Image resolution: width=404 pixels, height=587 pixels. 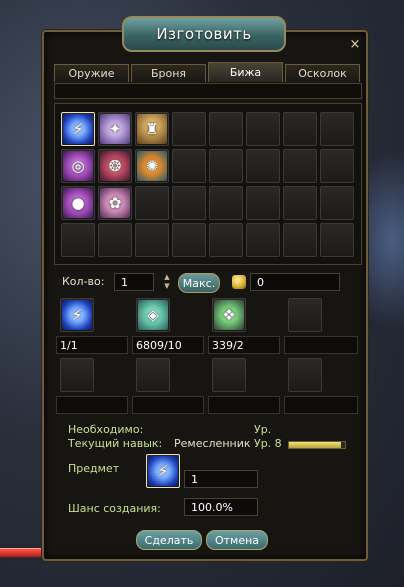 I want to click on quantity-row: Кол-во: 1 ▲ ▼ Макс. 0, so click(x=207, y=283).